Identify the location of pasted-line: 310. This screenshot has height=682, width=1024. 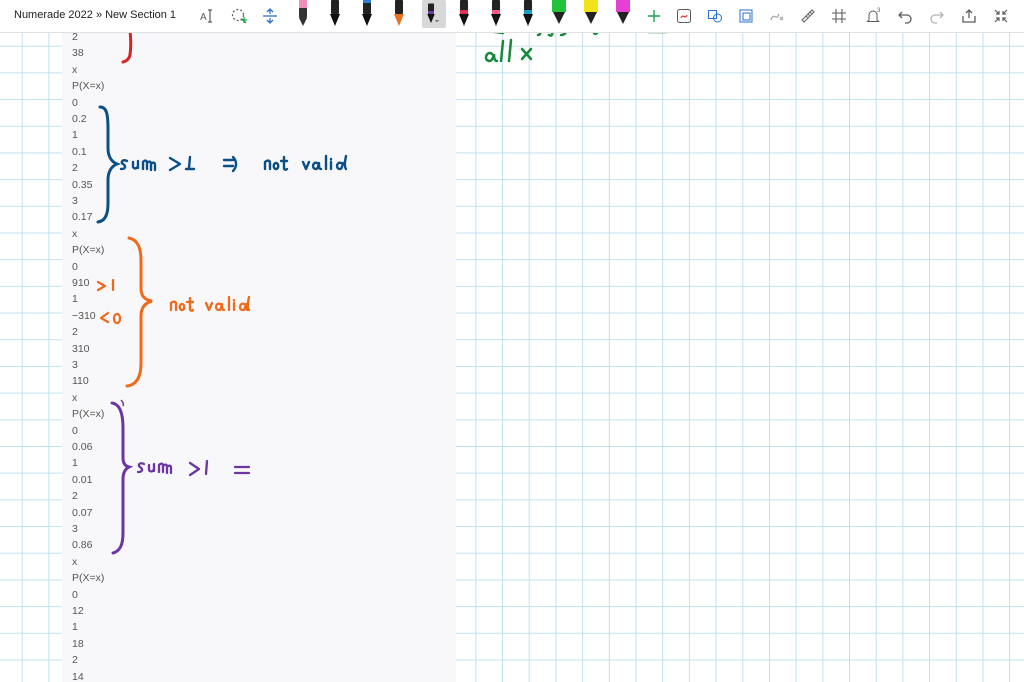
(81, 348).